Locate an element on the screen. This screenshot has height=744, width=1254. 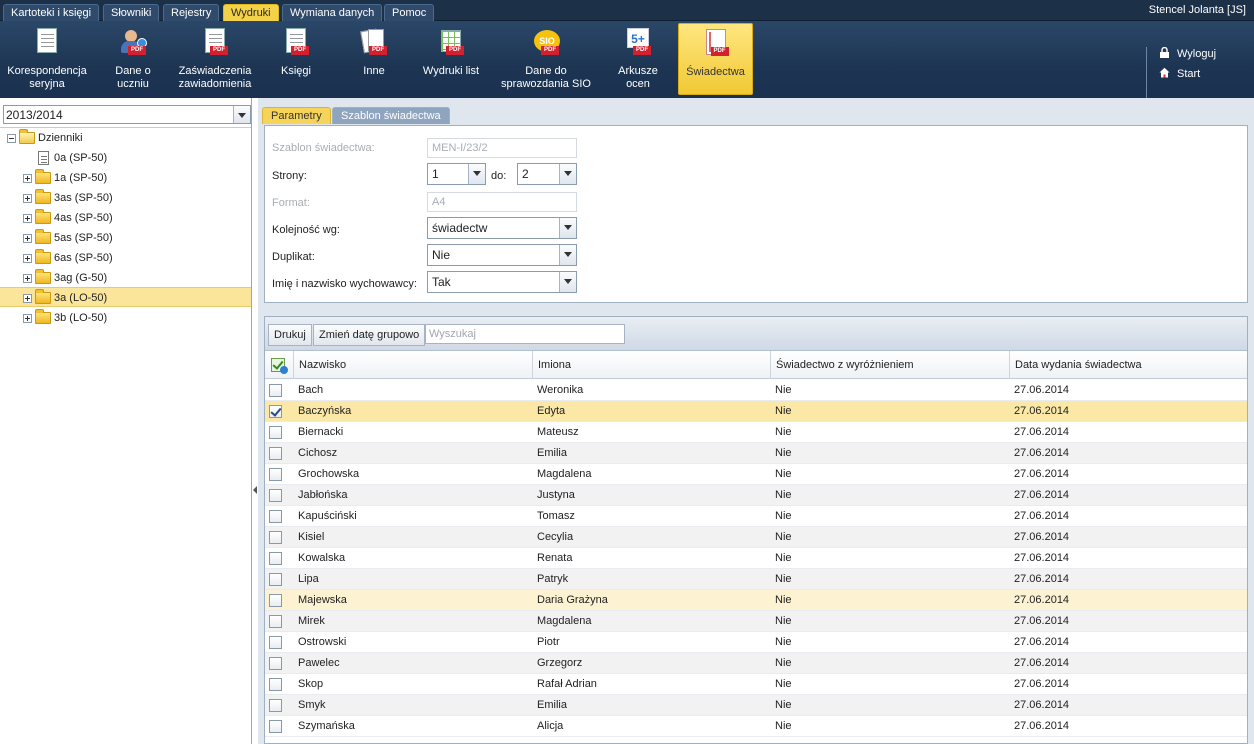
tree-node: 5as (SP-50) is located at coordinates (125, 238).